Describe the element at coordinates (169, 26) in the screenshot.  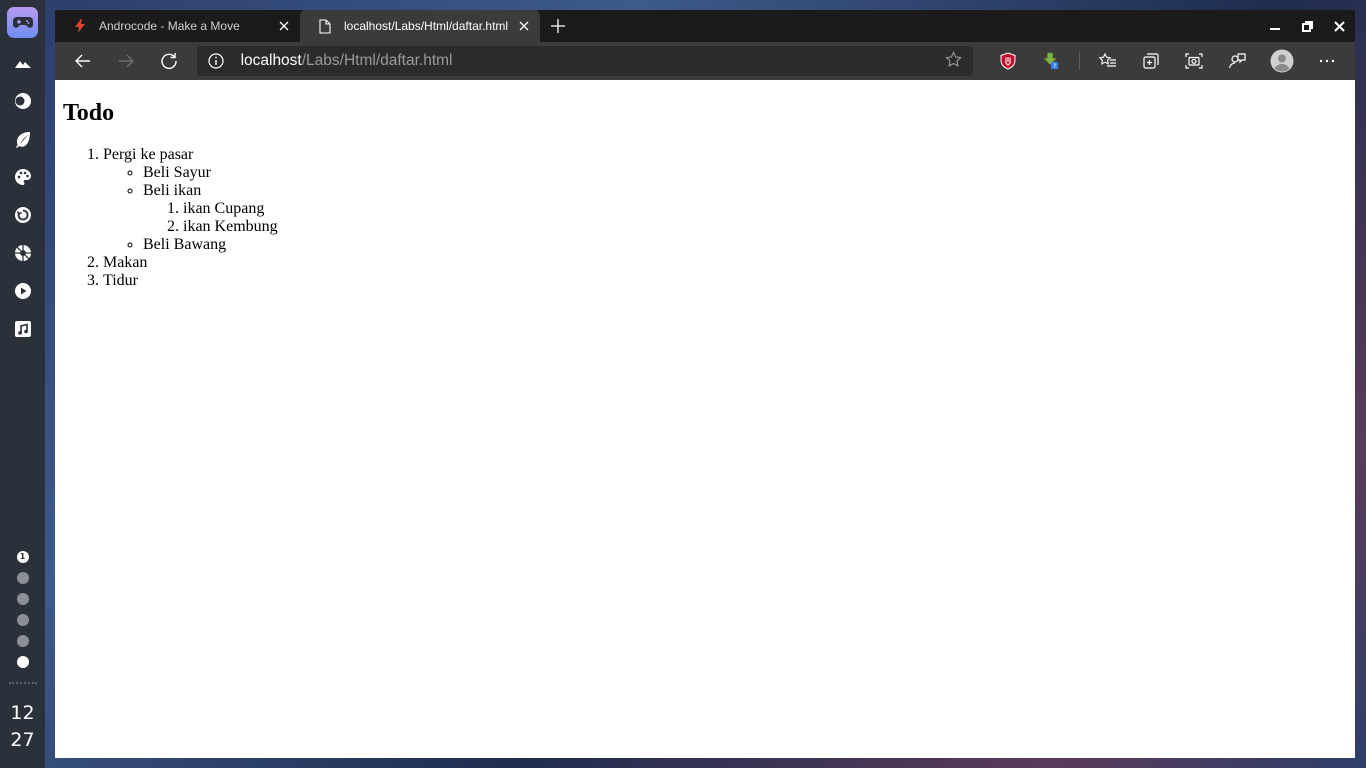
I see `tab-title: Androcode - Make a Move` at that location.